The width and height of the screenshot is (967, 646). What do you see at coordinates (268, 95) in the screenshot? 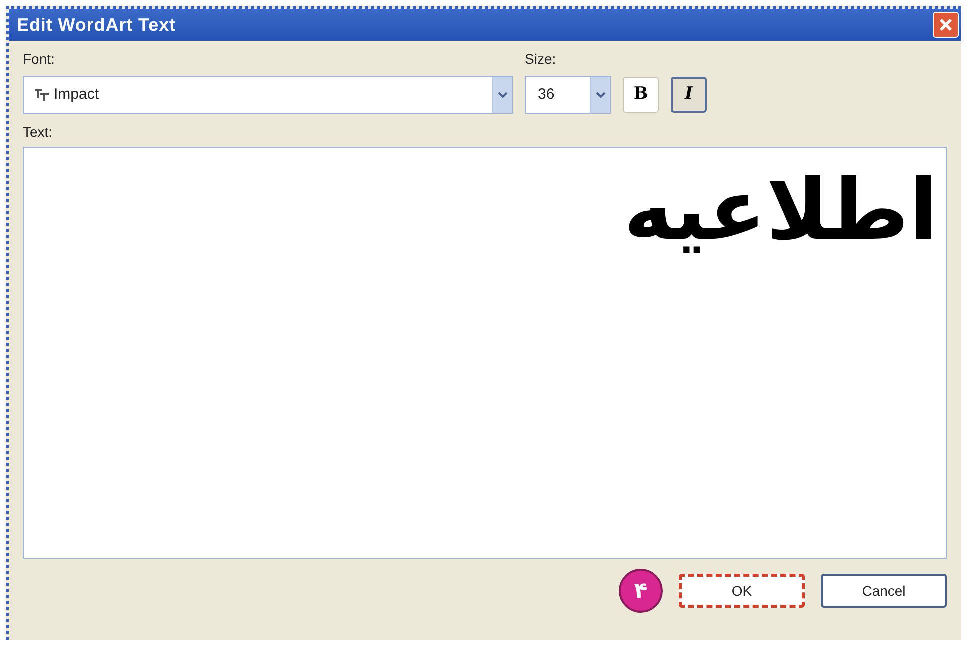
I see `font-dropdown: Impact` at bounding box center [268, 95].